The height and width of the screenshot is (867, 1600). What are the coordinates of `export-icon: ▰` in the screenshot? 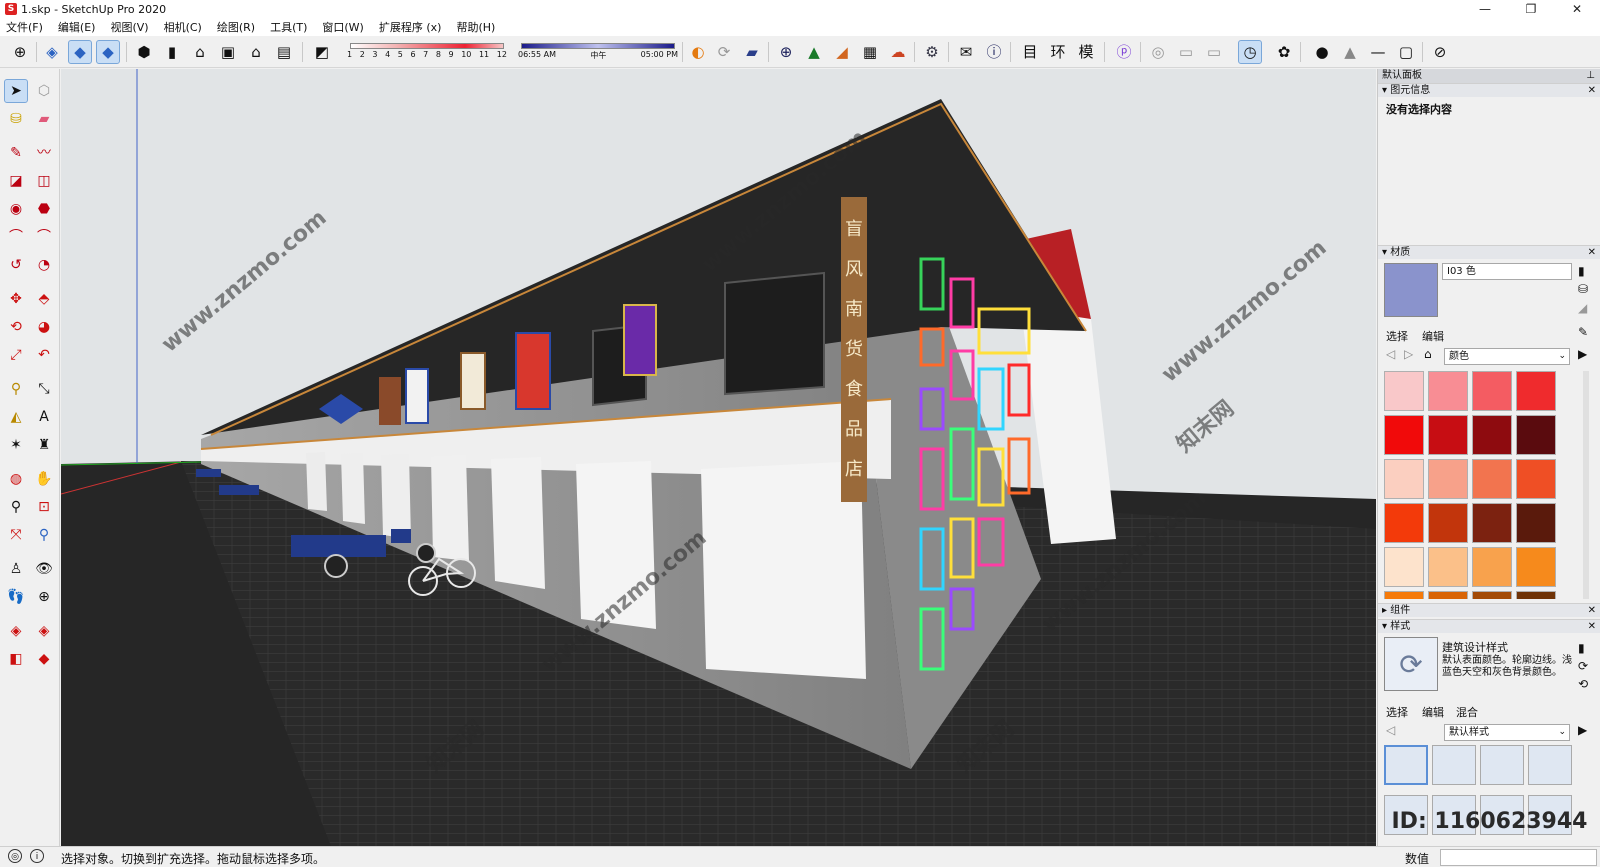 It's located at (752, 52).